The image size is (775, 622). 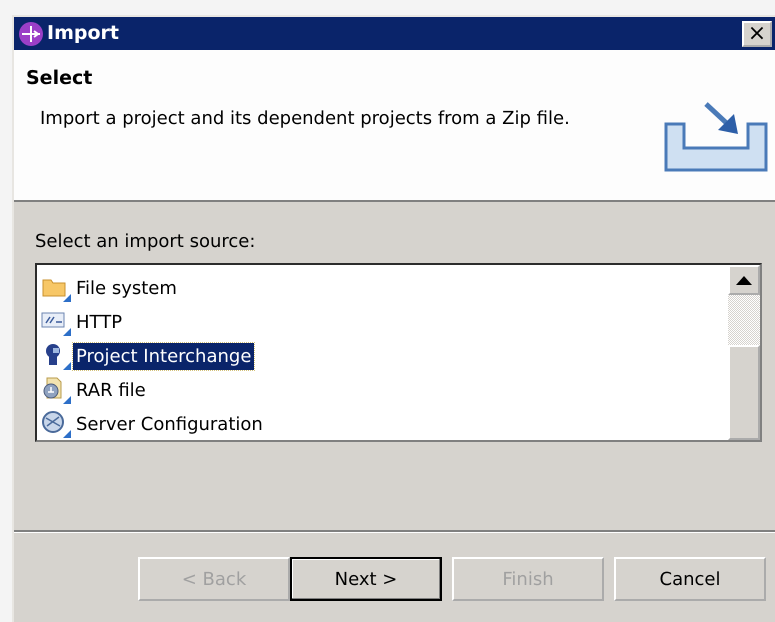 What do you see at coordinates (169, 424) in the screenshot?
I see `list-item: Server Configuration` at bounding box center [169, 424].